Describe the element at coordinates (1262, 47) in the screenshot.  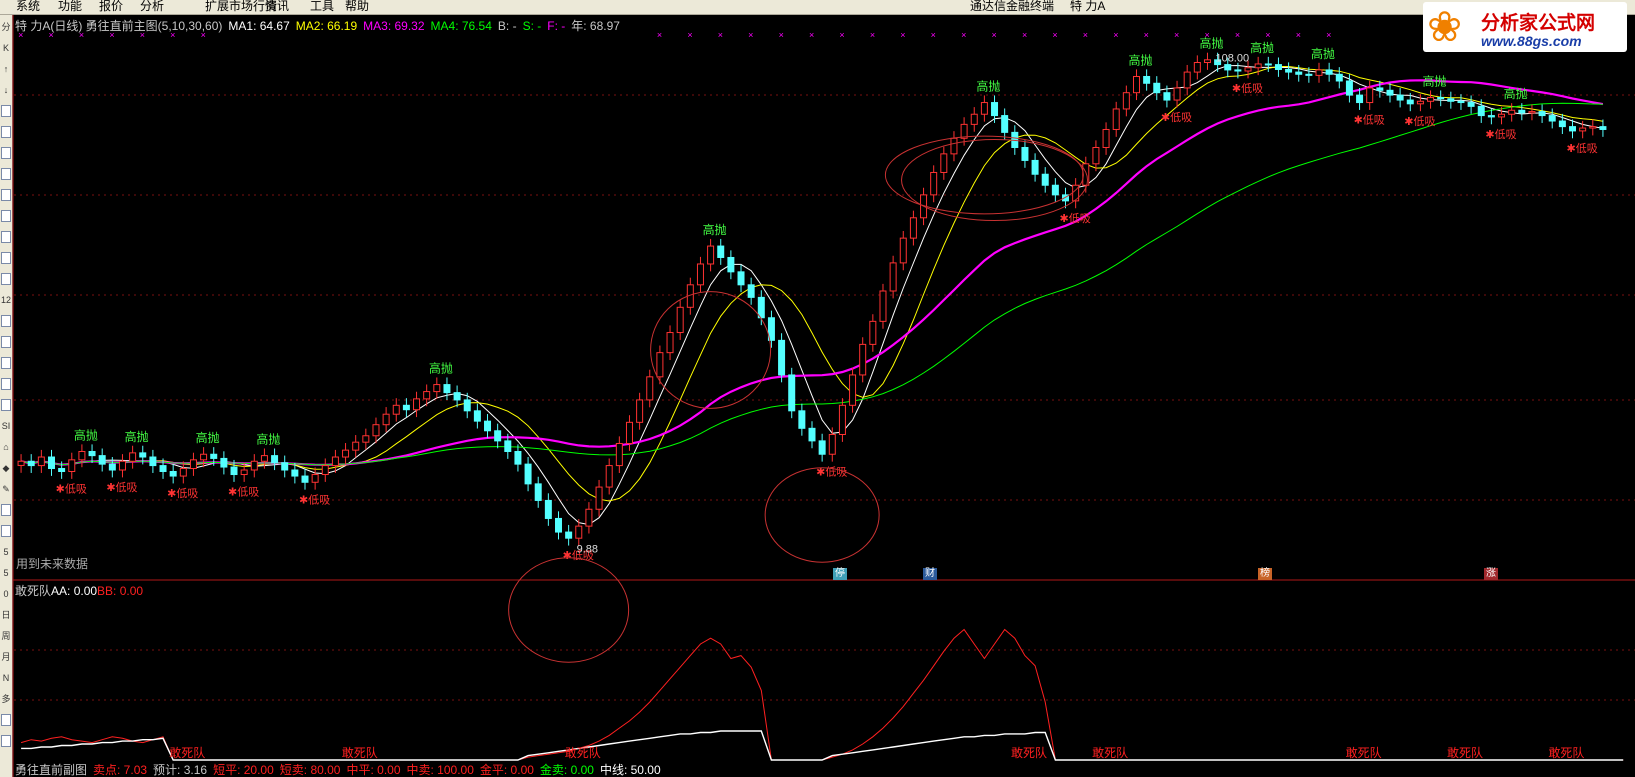
I see `sell-mark-9: 高抛` at that location.